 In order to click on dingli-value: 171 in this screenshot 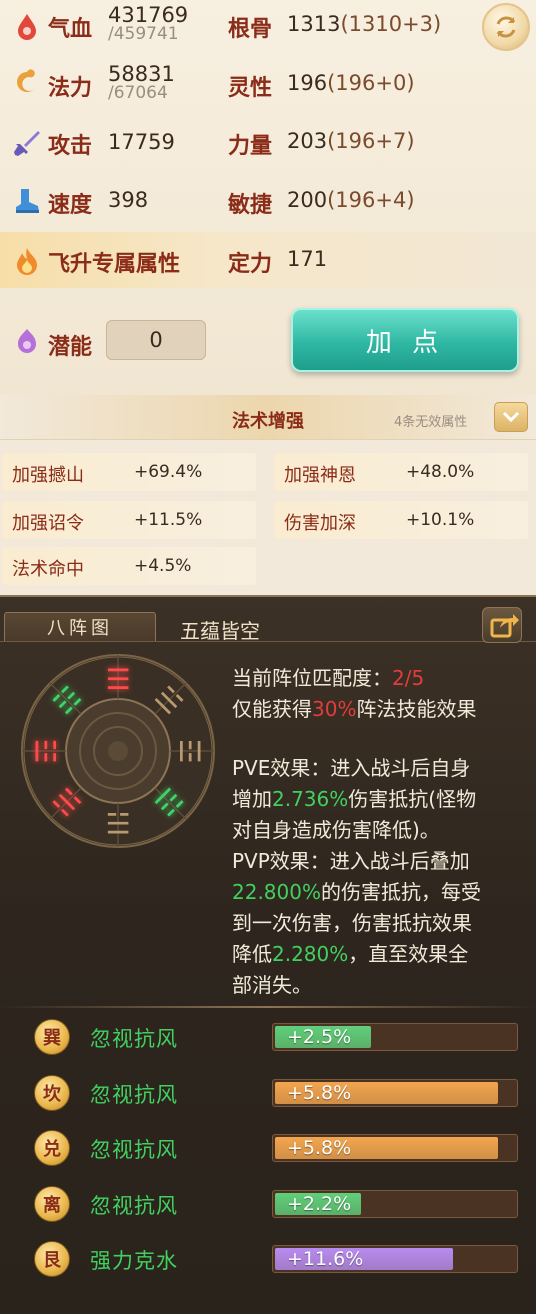, I will do `click(307, 259)`.